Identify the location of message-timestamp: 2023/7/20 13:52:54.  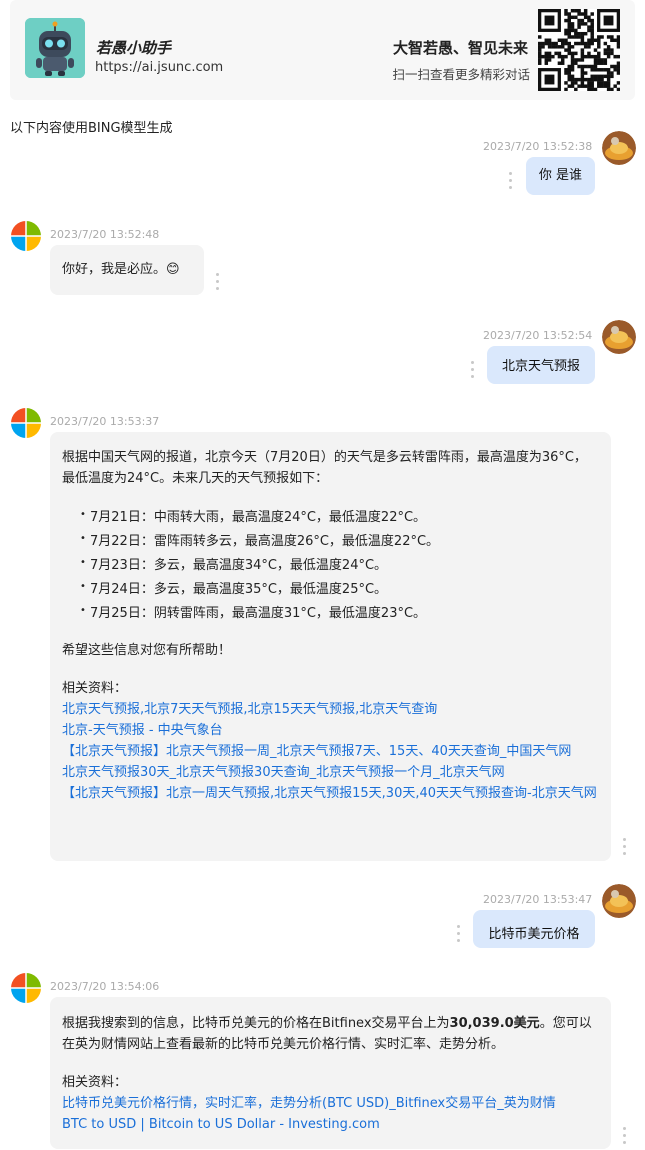
(538, 335).